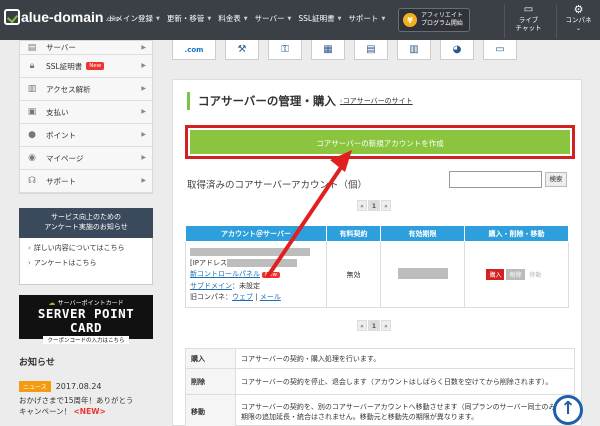 The height and width of the screenshot is (426, 600). Describe the element at coordinates (32, 181) in the screenshot. I see `headset-icon: ☊` at that location.